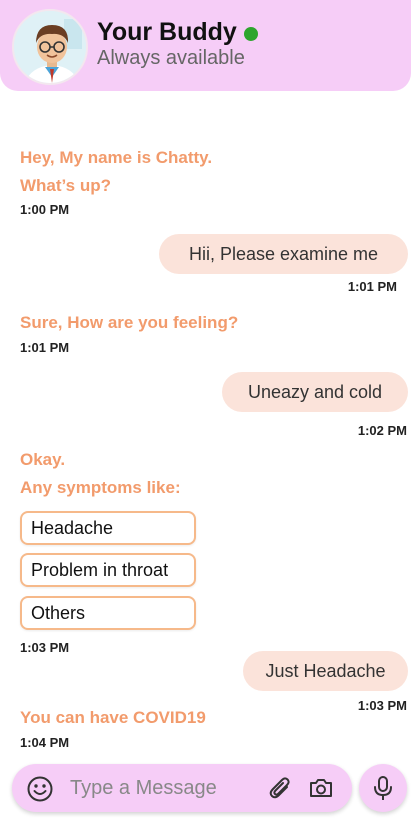 This screenshot has height=823, width=411. I want to click on chat-title: Your Buddy, so click(167, 32).